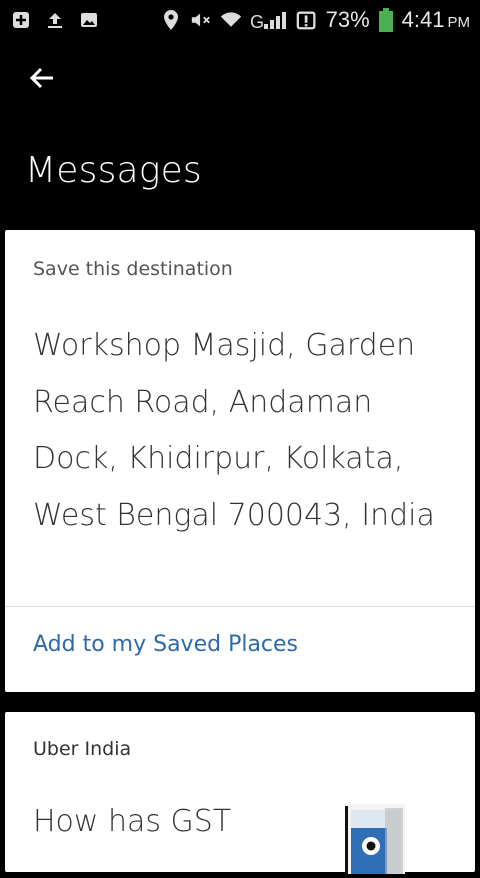 The height and width of the screenshot is (878, 480). Describe the element at coordinates (257, 21) in the screenshot. I see `svg-text: G` at that location.